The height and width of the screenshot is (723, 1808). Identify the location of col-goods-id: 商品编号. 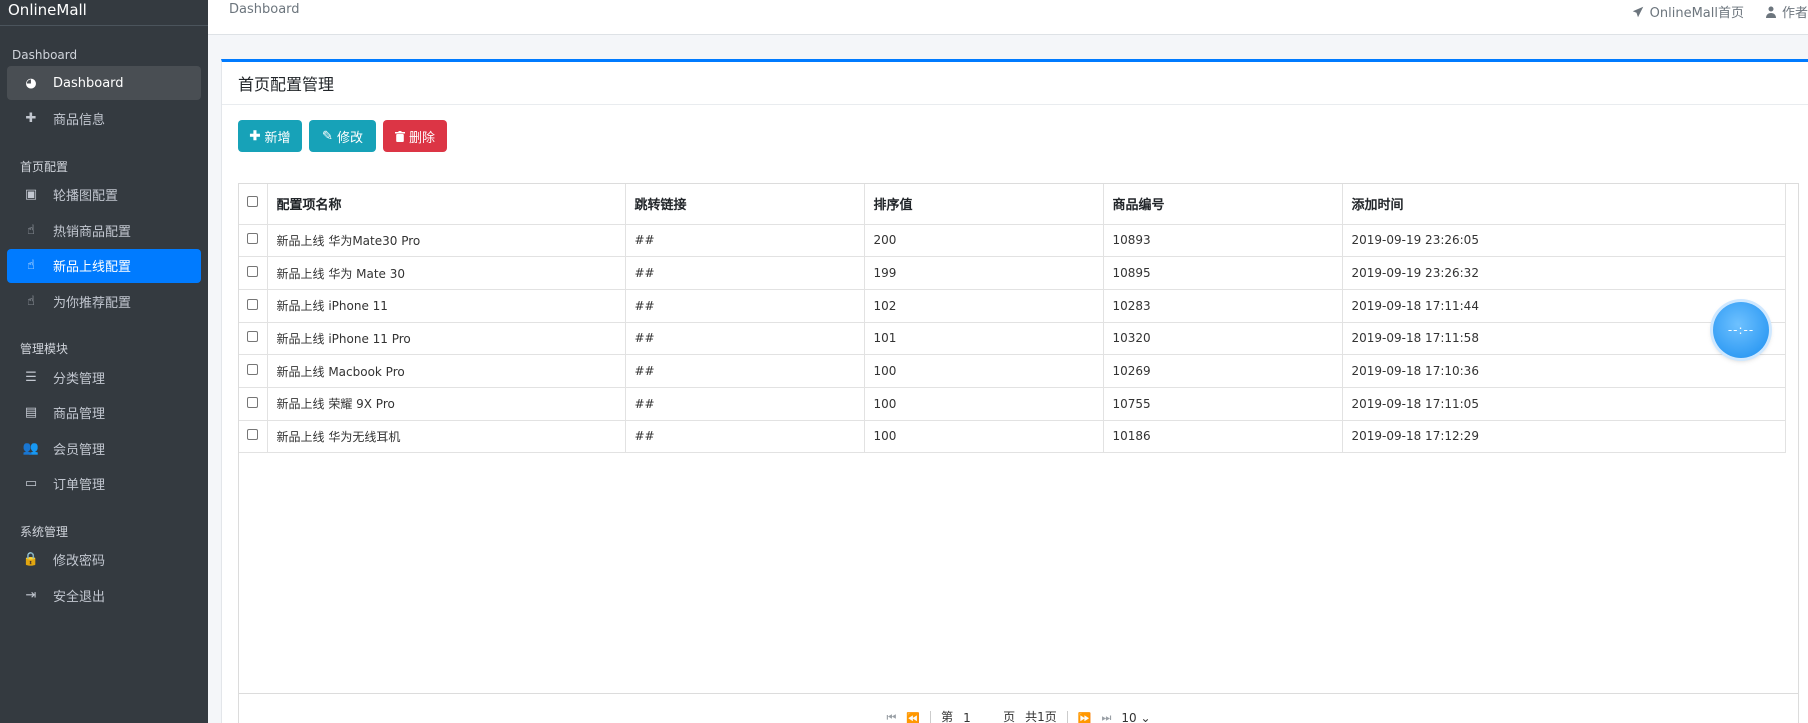
(1223, 204).